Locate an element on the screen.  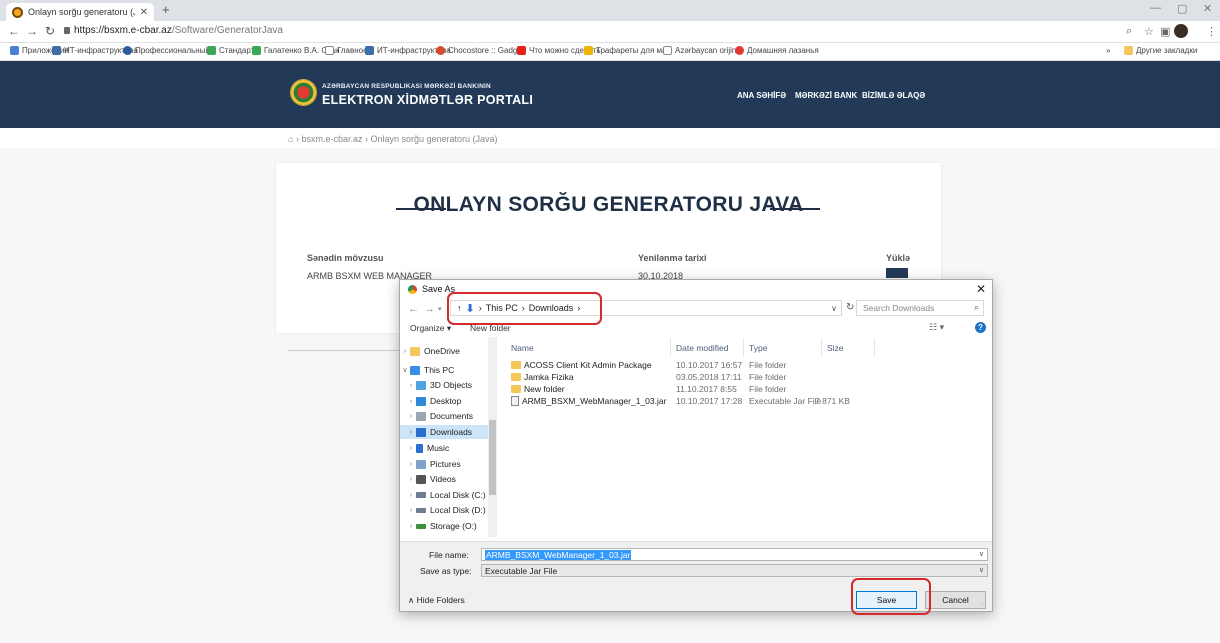
column-date: Date modified is located at coordinates (702, 348).